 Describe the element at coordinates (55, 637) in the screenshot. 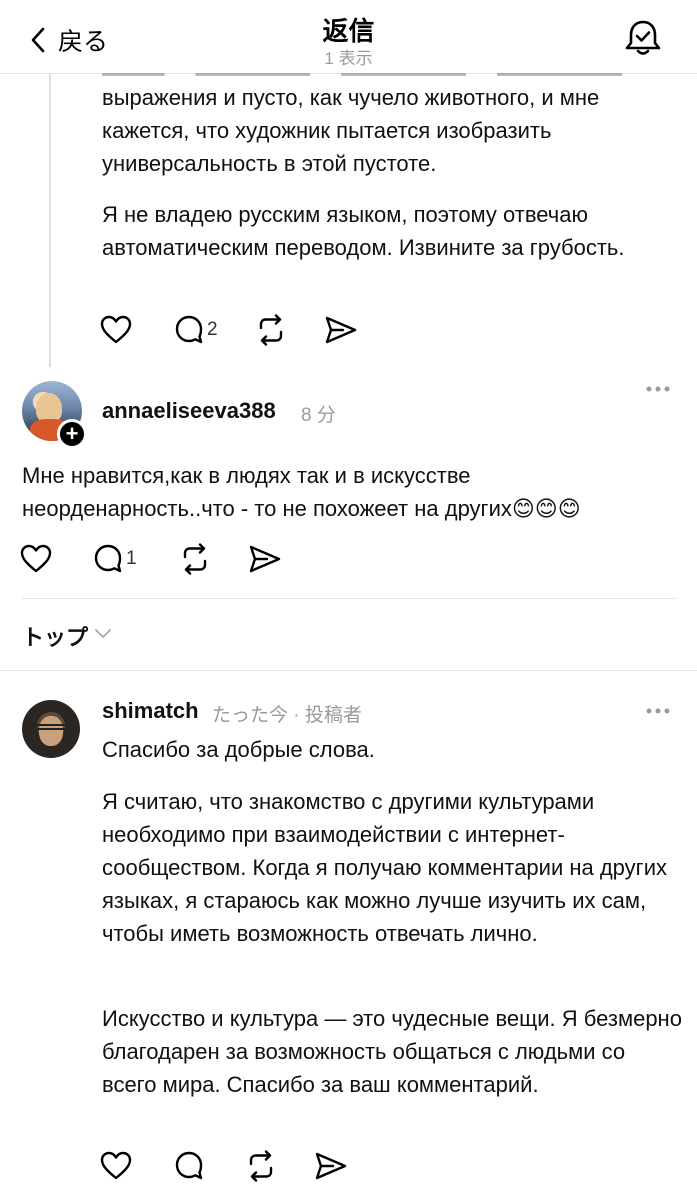

I see `sort-label: トップ` at that location.